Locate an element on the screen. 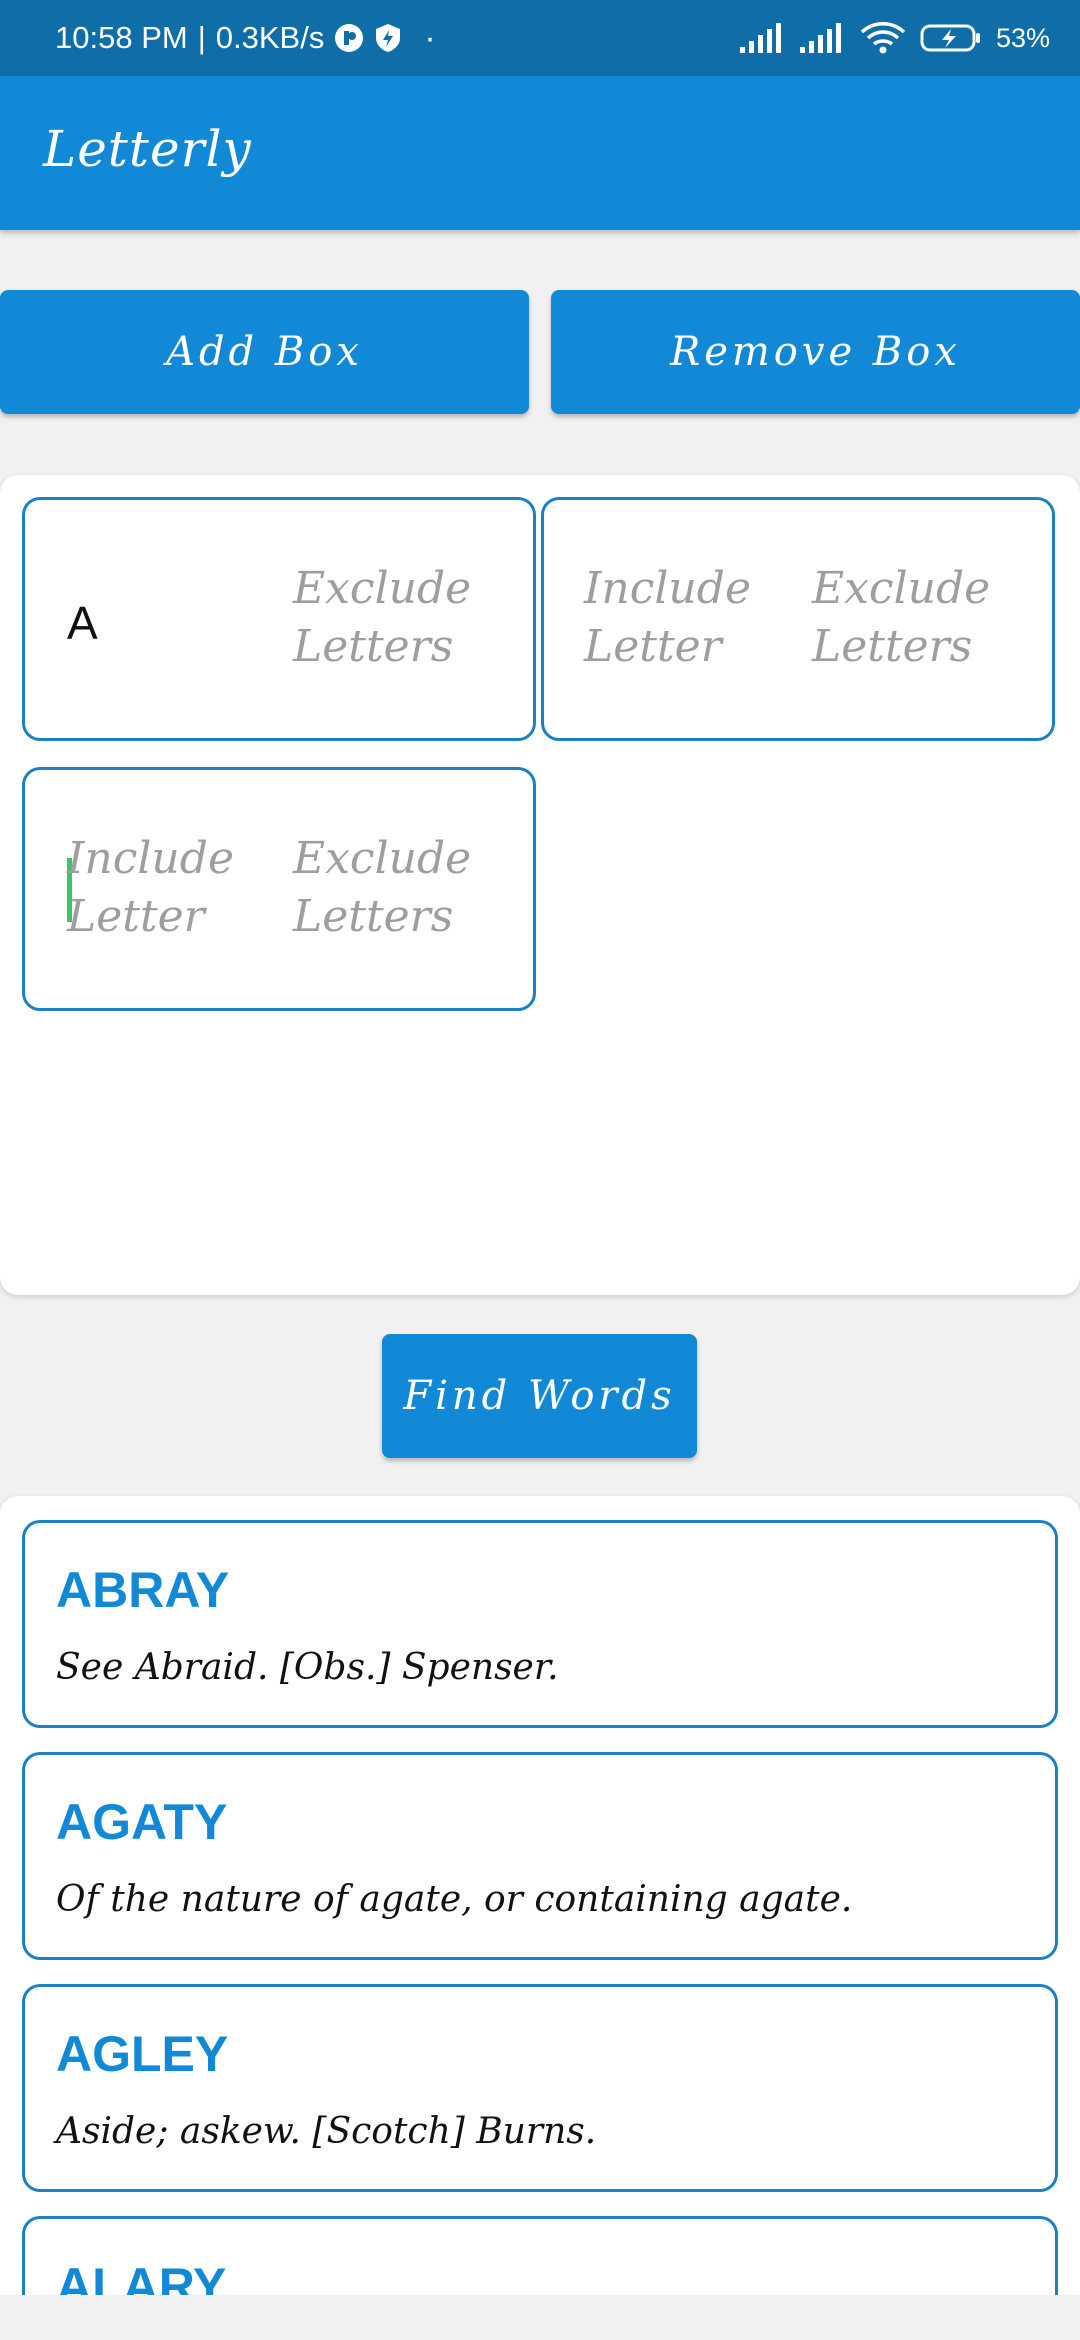  remove-box-button: Remove Box is located at coordinates (815, 352).